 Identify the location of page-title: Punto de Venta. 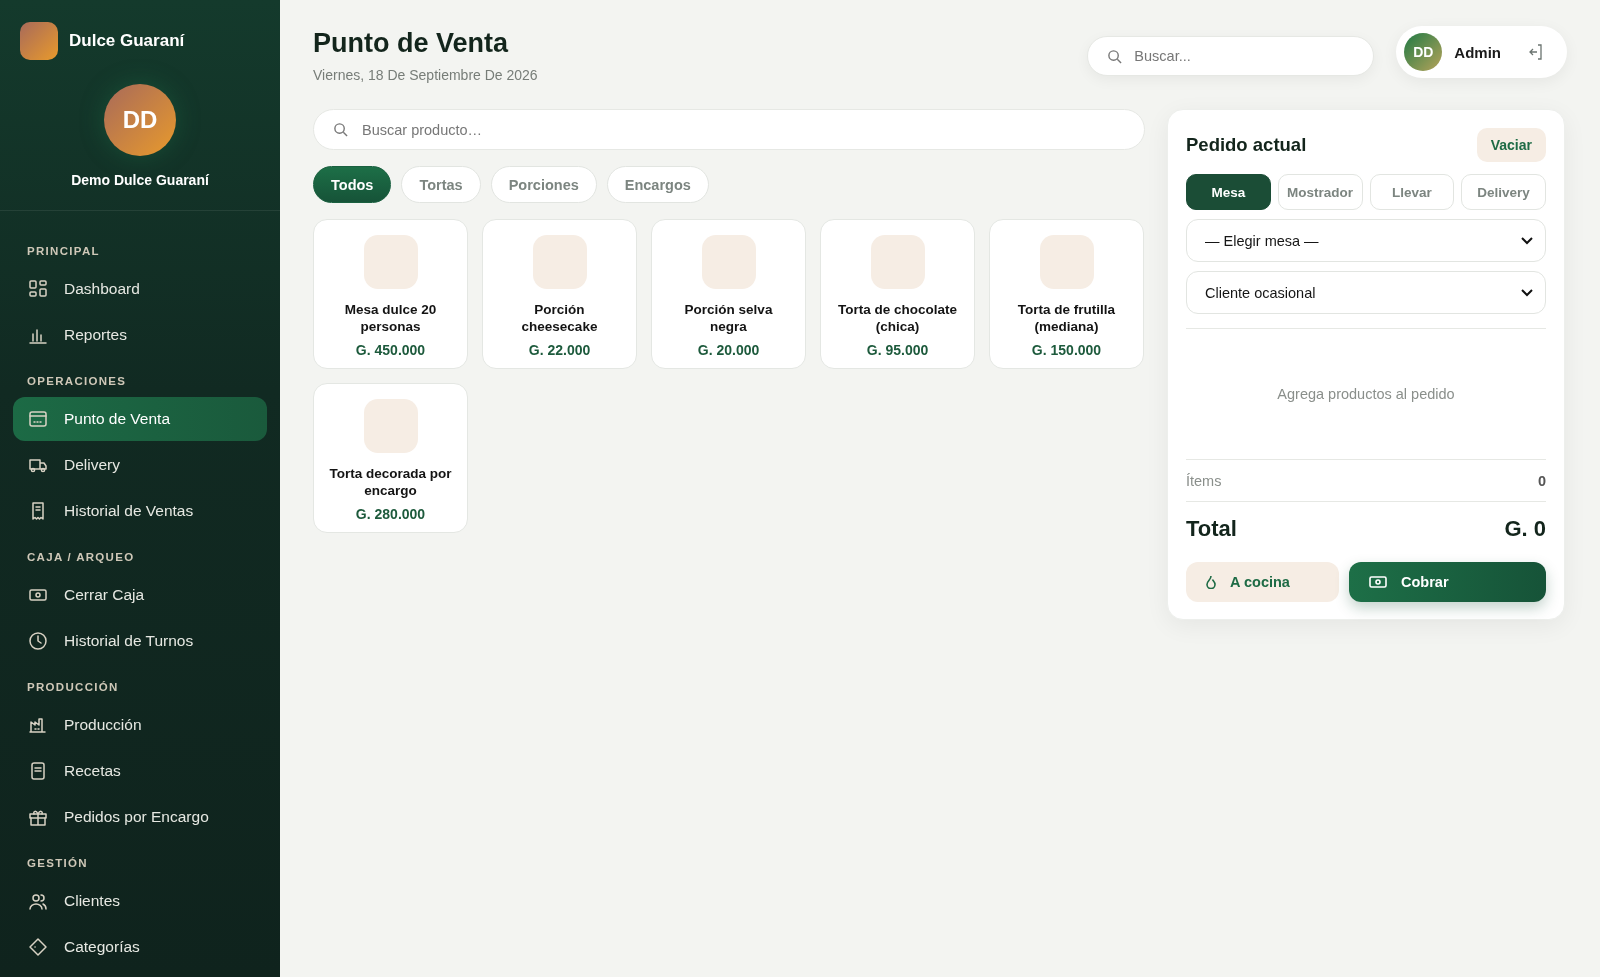
(411, 43).